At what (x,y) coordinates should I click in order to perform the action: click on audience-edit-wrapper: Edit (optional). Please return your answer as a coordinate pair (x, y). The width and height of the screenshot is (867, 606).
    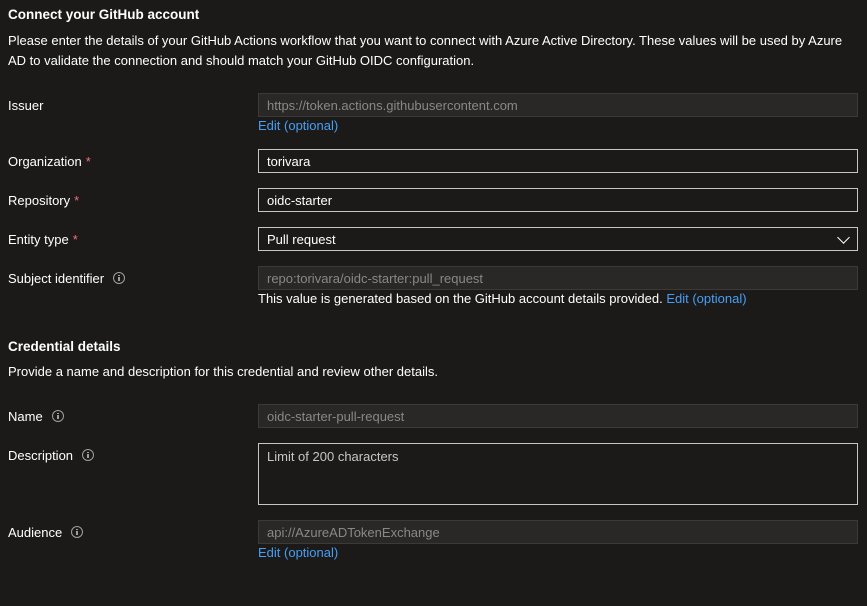
    Looking at the image, I should click on (298, 552).